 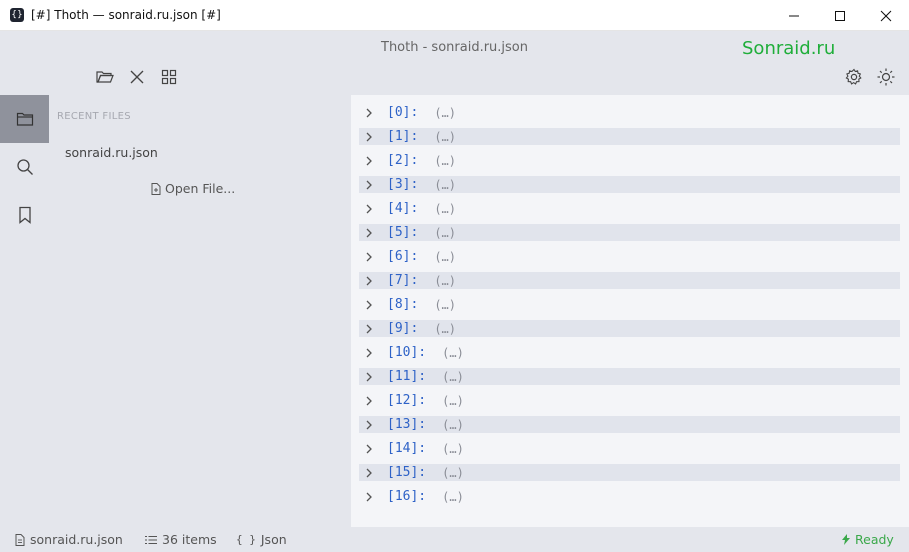 I want to click on tree-key: [2]:, so click(x=403, y=160).